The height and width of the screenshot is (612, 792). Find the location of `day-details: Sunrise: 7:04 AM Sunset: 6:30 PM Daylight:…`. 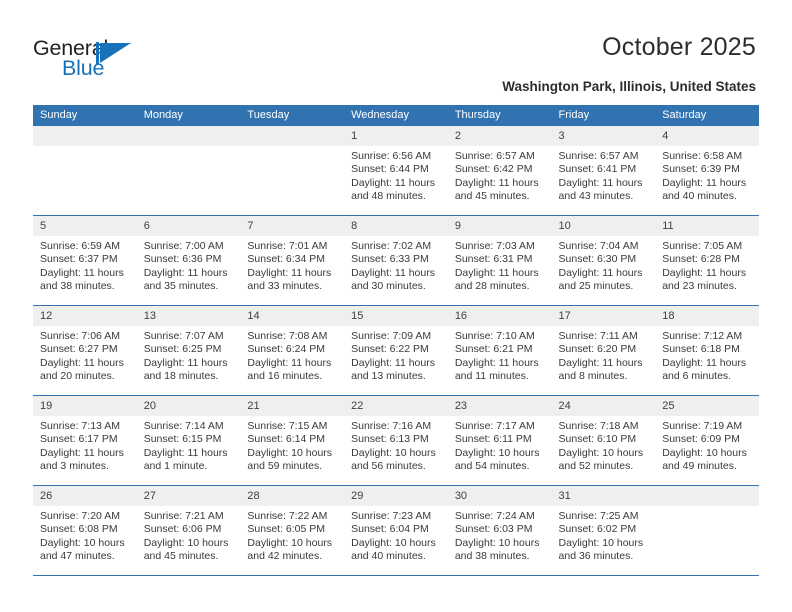

day-details: Sunrise: 7:04 AM Sunset: 6:30 PM Daylight:… is located at coordinates (604, 264).